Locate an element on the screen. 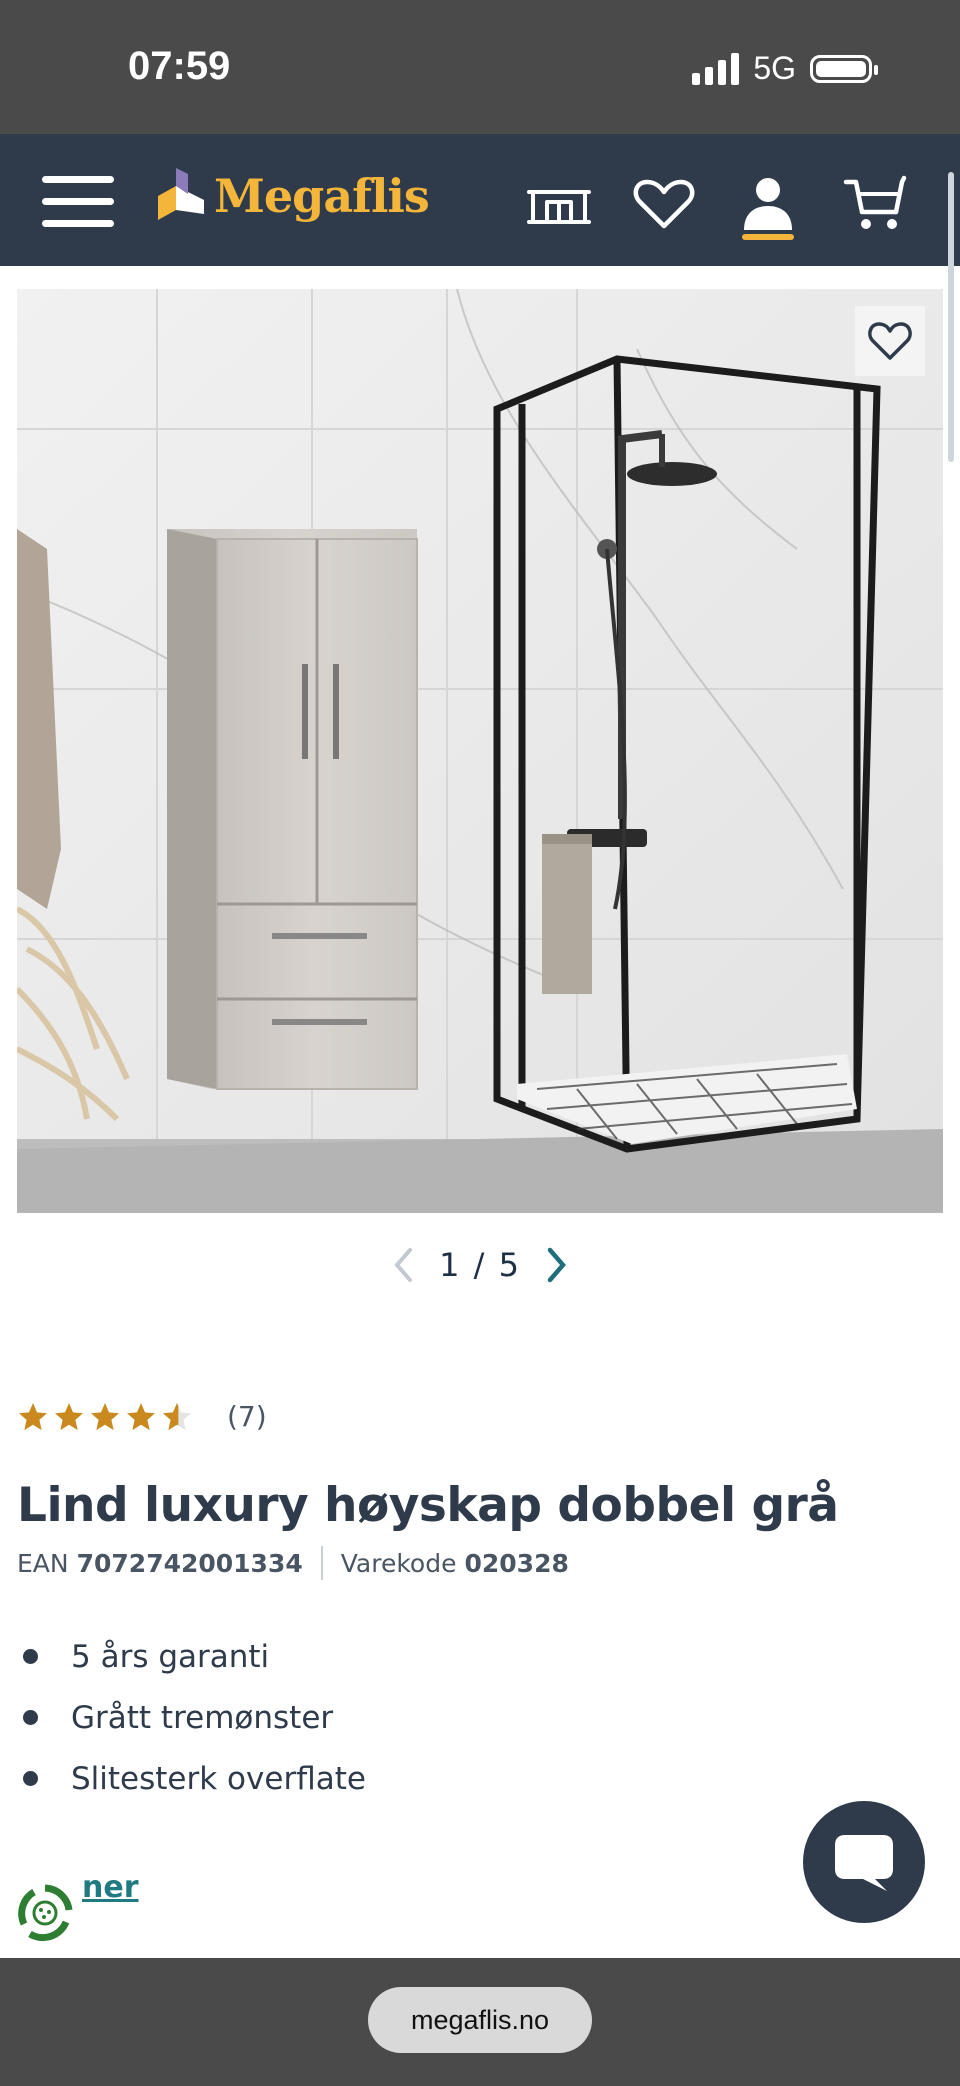  next-image-button is located at coordinates (557, 1265).